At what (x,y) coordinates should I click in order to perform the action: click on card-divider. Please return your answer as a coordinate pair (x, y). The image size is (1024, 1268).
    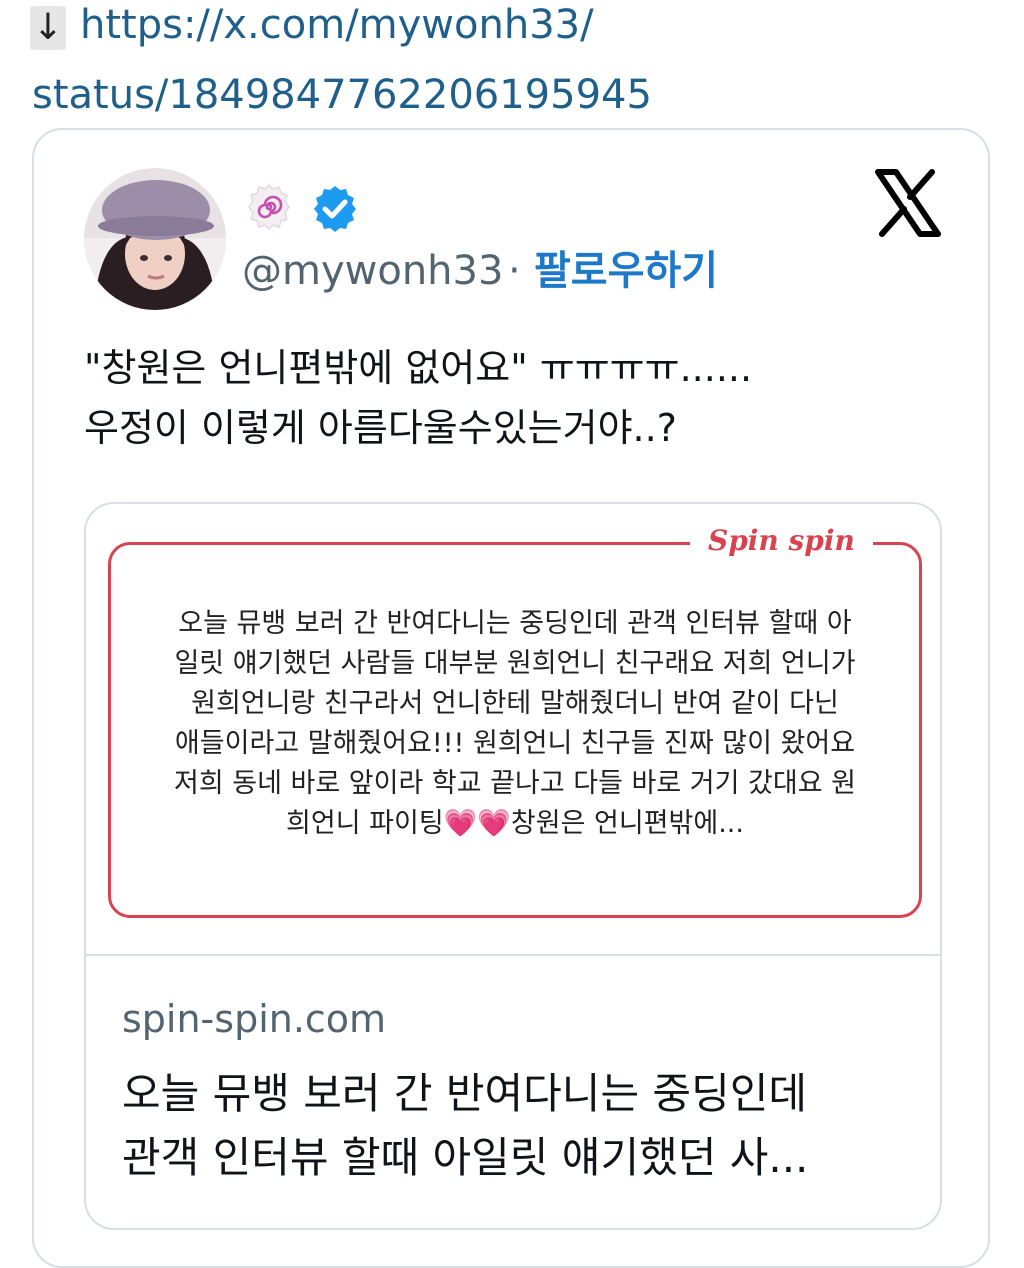
    Looking at the image, I should click on (513, 955).